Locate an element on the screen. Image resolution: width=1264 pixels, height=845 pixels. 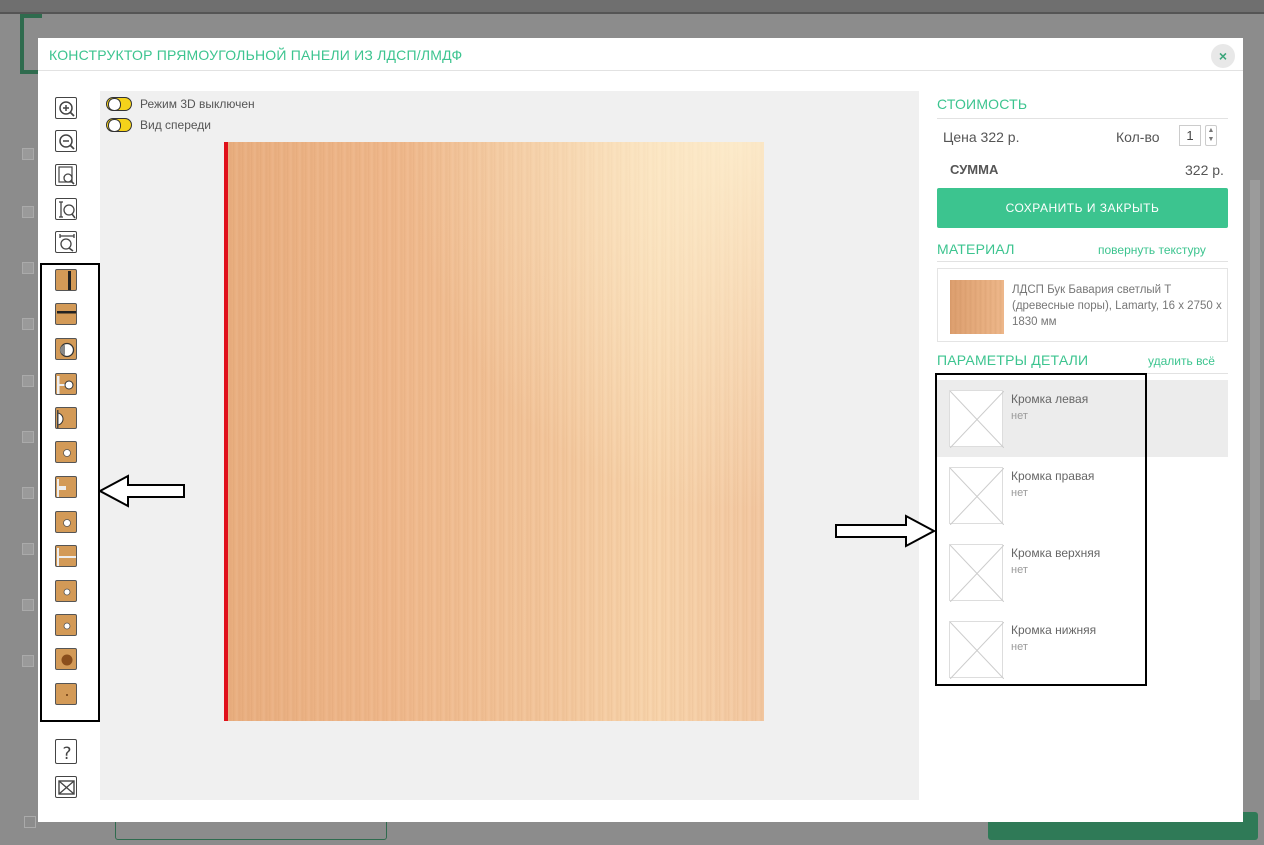
left-edge-marker is located at coordinates (226, 431).